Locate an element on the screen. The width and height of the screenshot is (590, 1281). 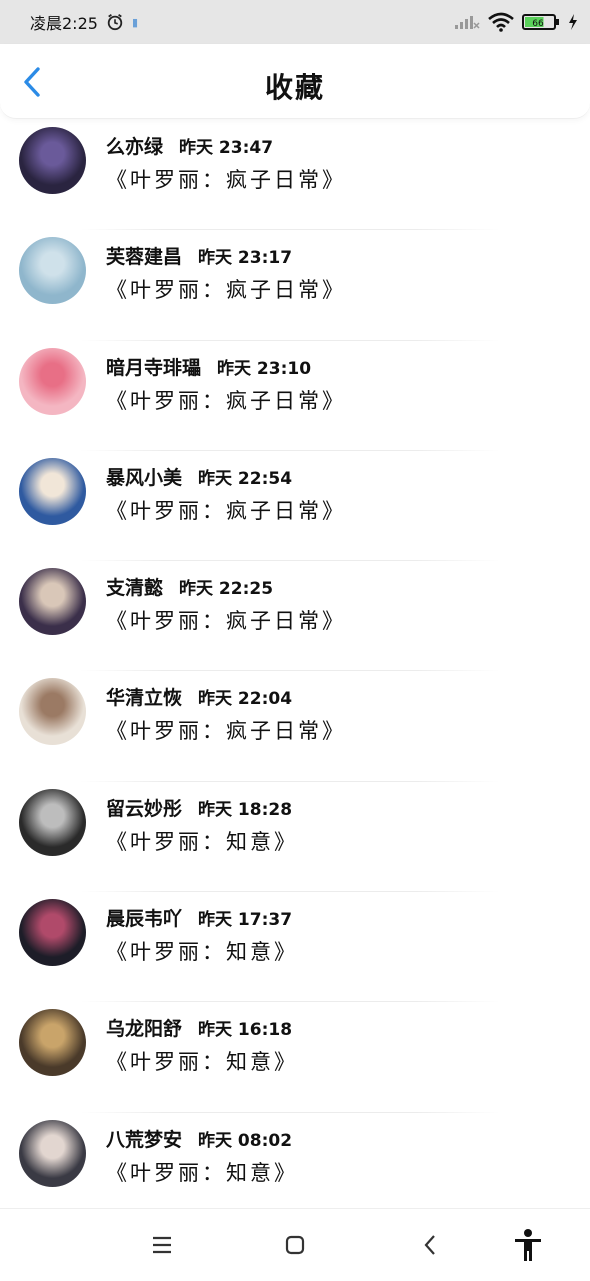
item-header: 乌龙阳舒 昨天 16:18 is located at coordinates (199, 1027).